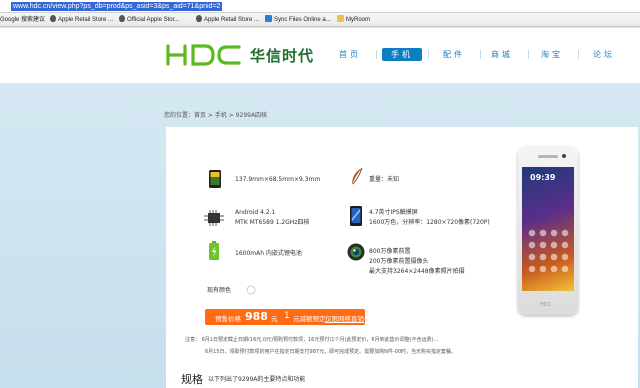  Describe the element at coordinates (272, 222) in the screenshot. I see `spec-cpu: MTK MT6589 1.2GHz四核` at that location.